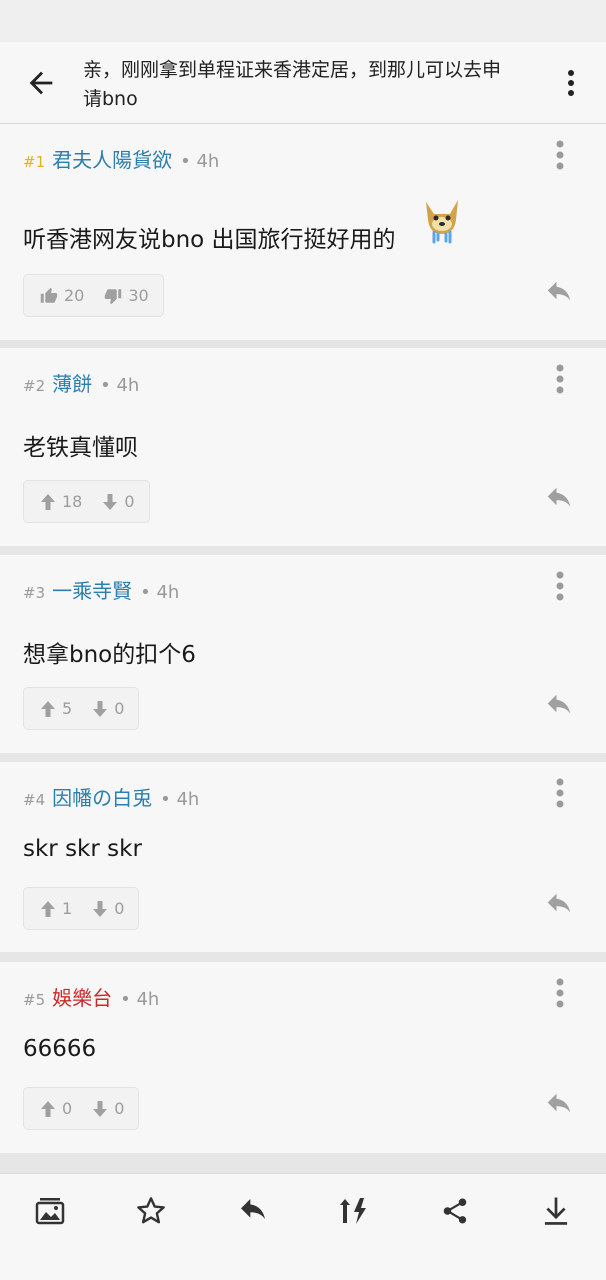 This screenshot has width=606, height=1280. I want to click on back-button, so click(41, 83).